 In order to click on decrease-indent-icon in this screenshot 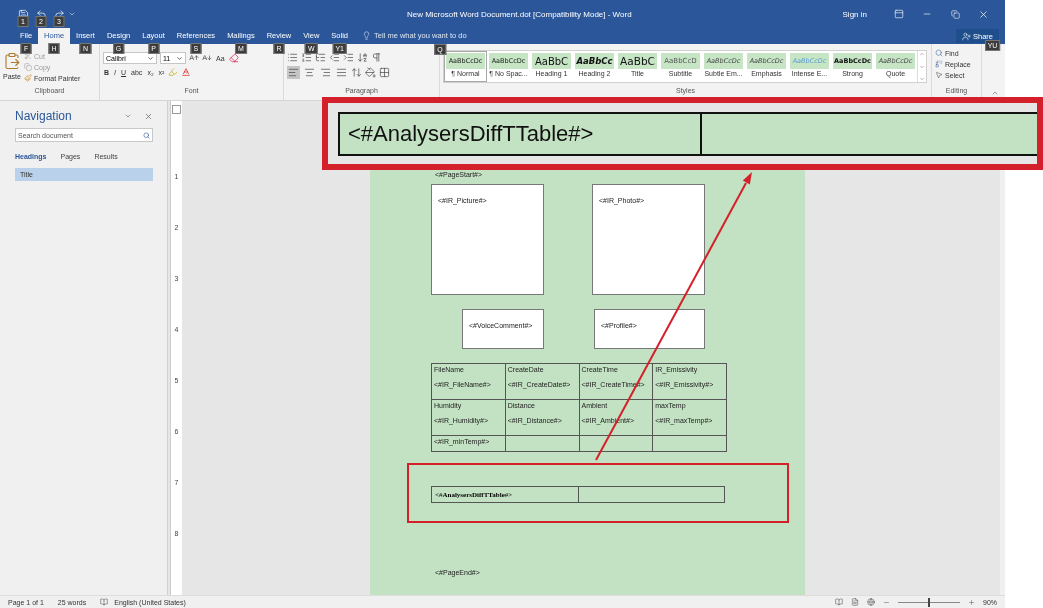, I will do `click(334, 57)`.